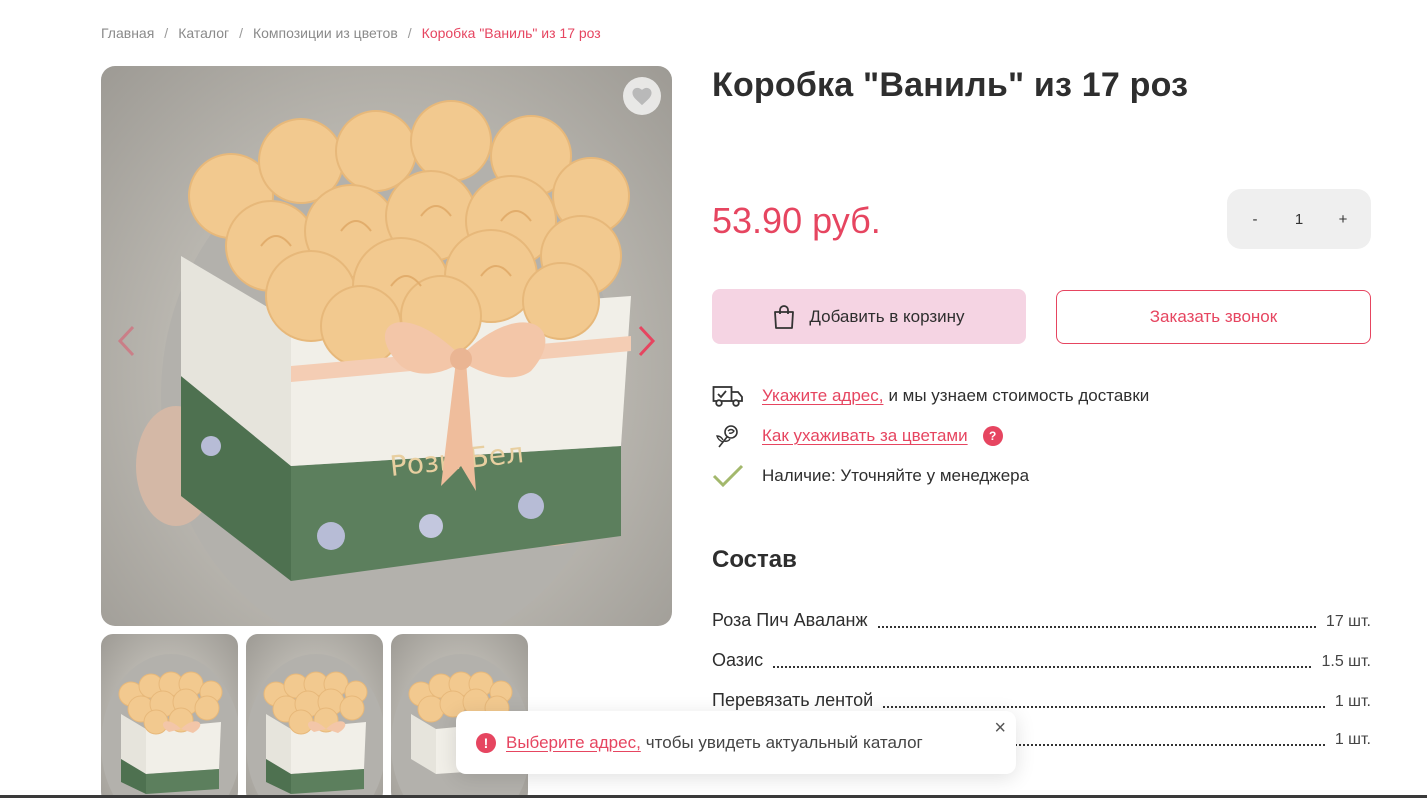  Describe the element at coordinates (511, 33) in the screenshot. I see `breadcrumb-current: Коробка "Ваниль" из 17 роз` at that location.